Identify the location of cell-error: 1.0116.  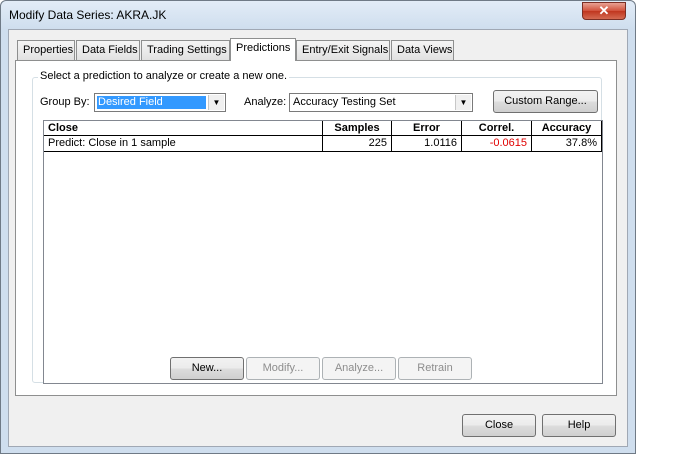
(427, 144).